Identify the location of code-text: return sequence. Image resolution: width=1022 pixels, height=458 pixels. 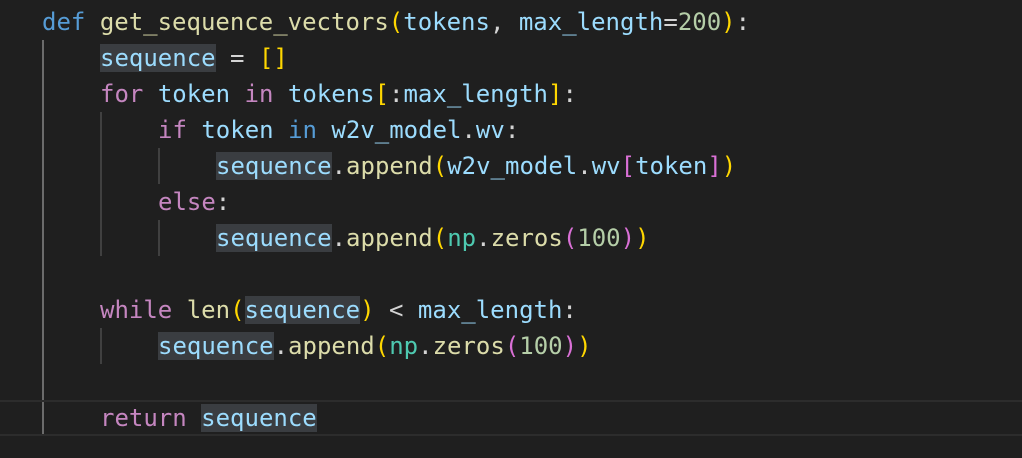
(208, 418).